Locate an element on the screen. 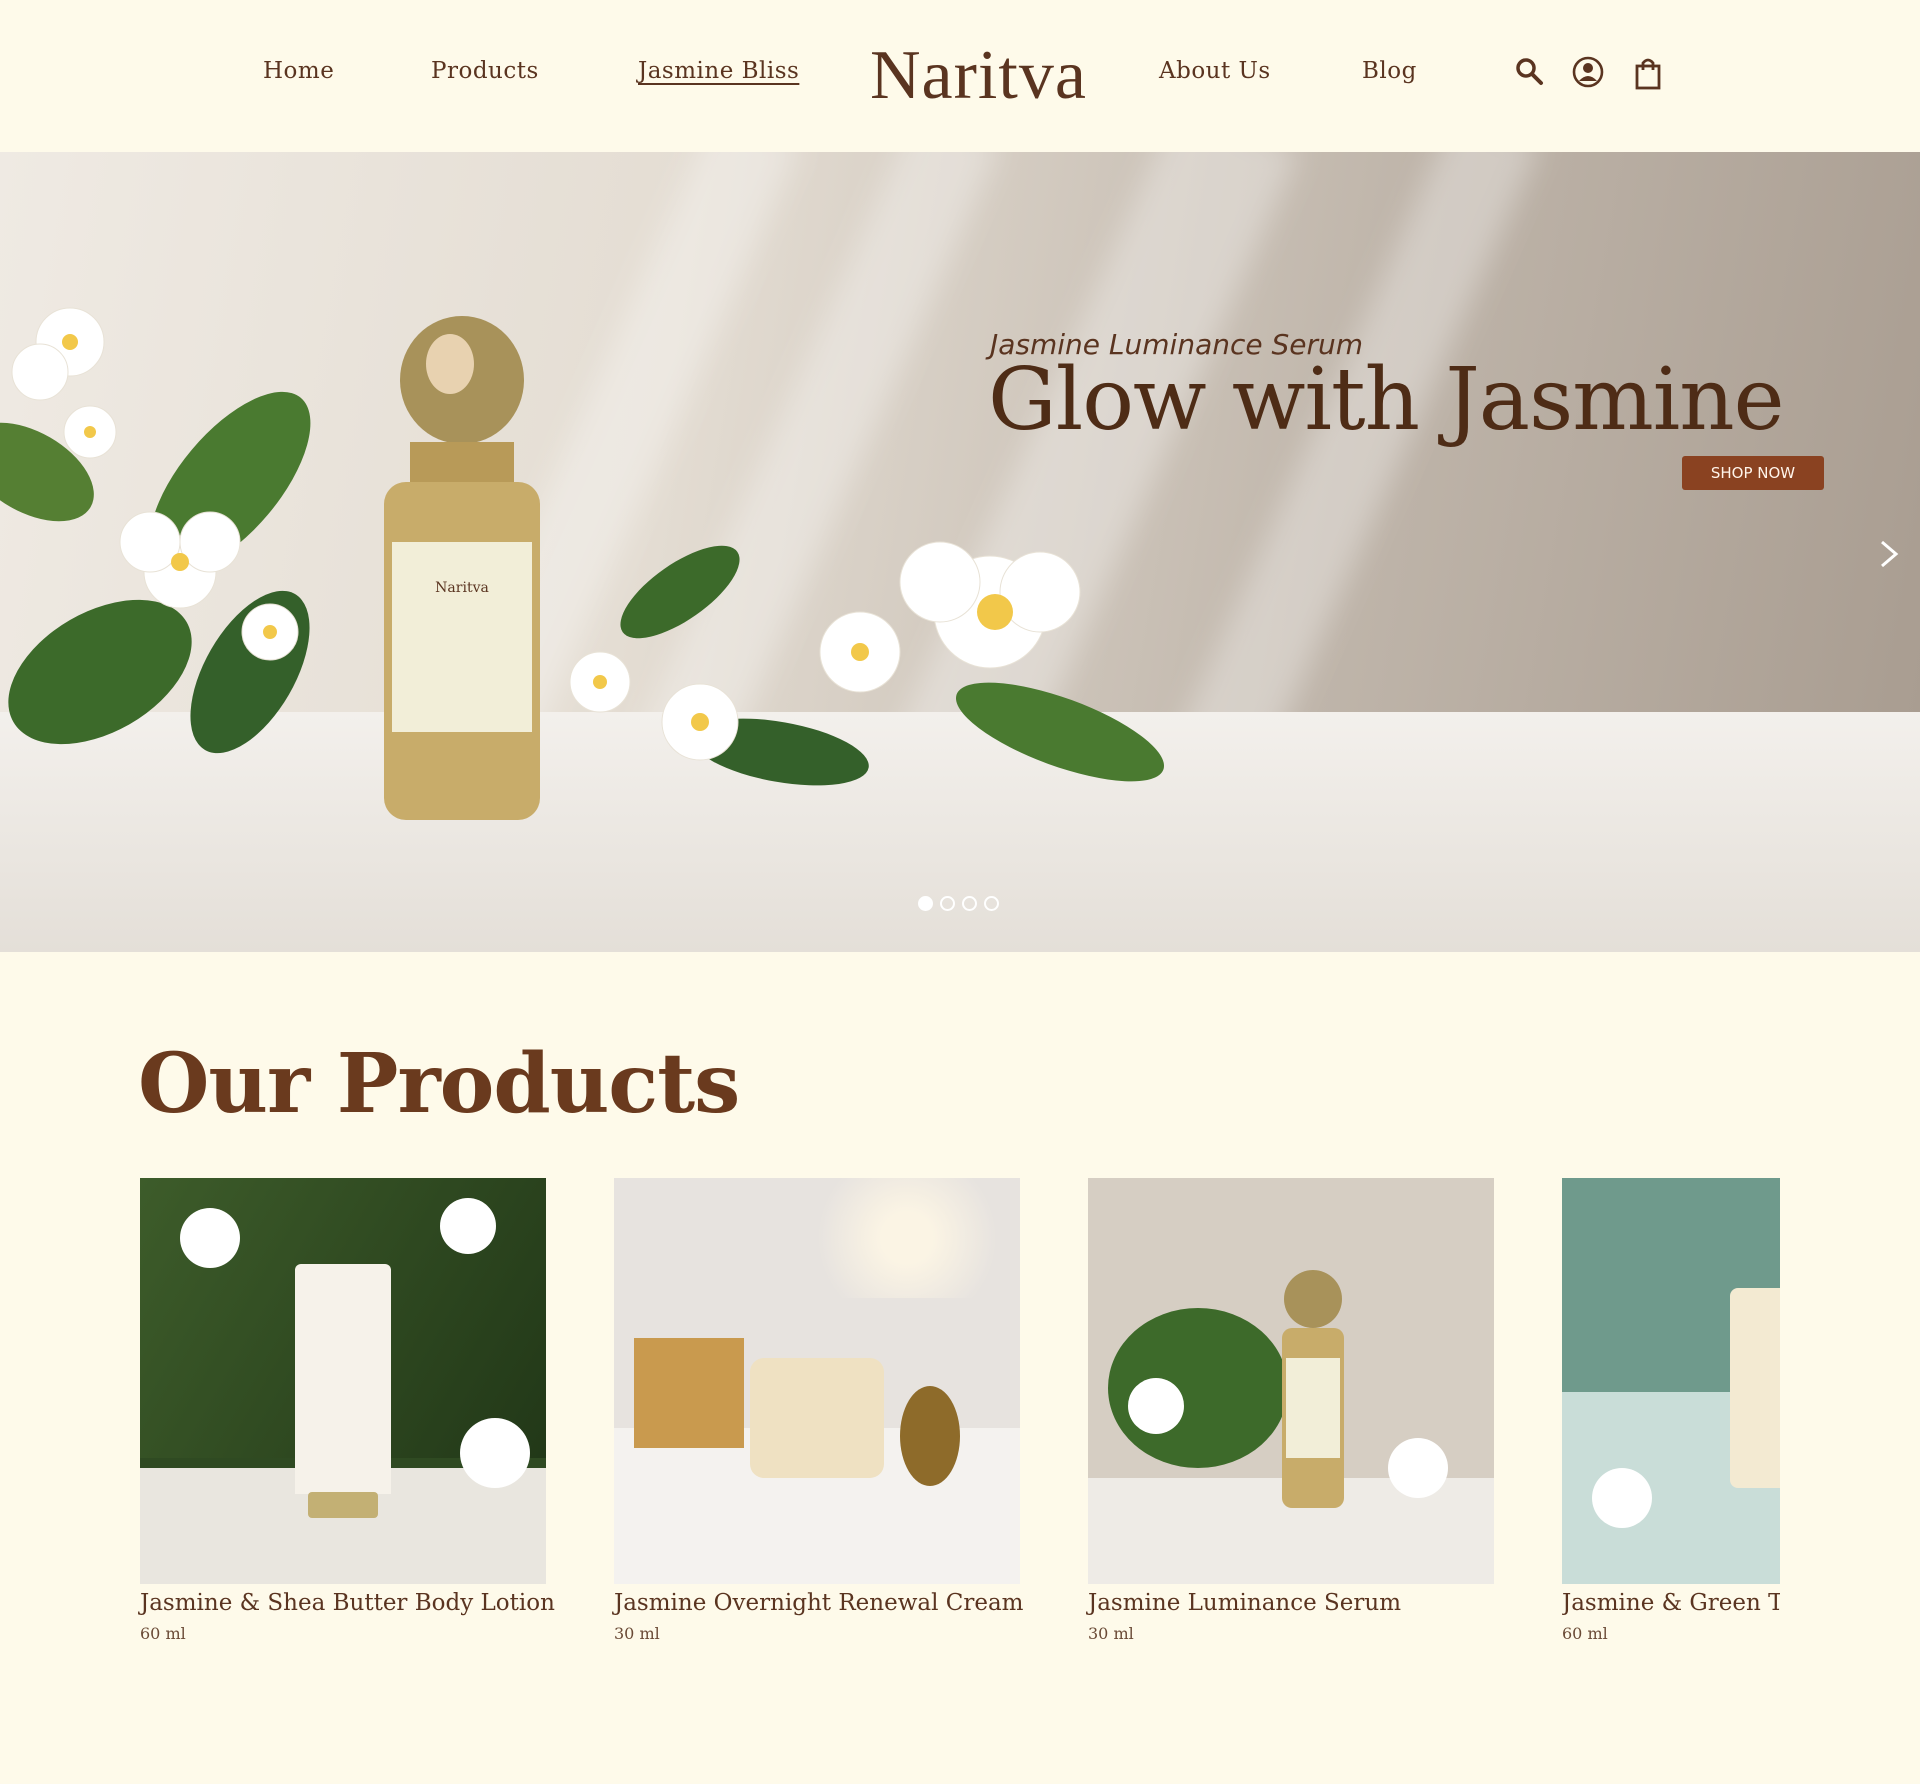  product-card: Jasmine Luminance Serum 30 ml is located at coordinates (1291, 1410).